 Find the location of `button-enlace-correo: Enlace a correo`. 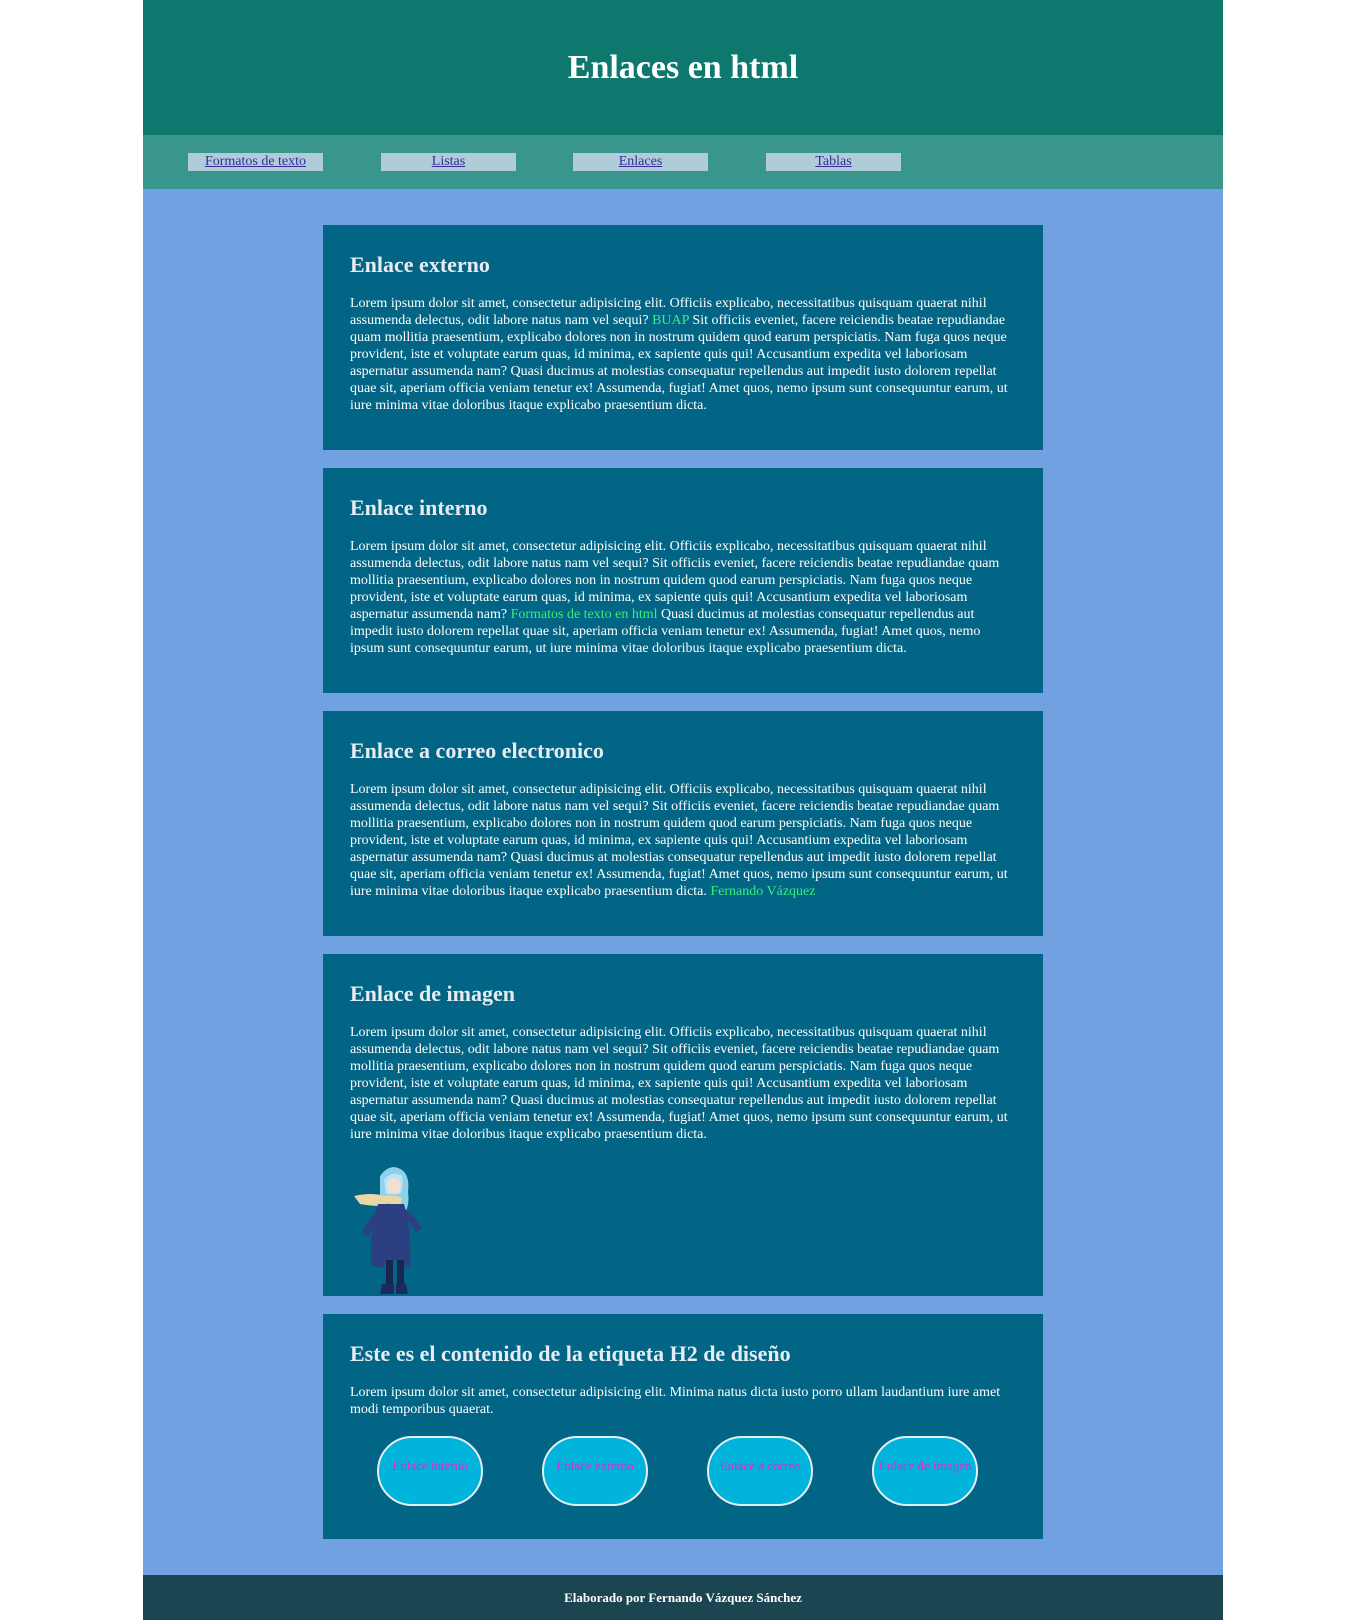

button-enlace-correo: Enlace a correo is located at coordinates (760, 1471).